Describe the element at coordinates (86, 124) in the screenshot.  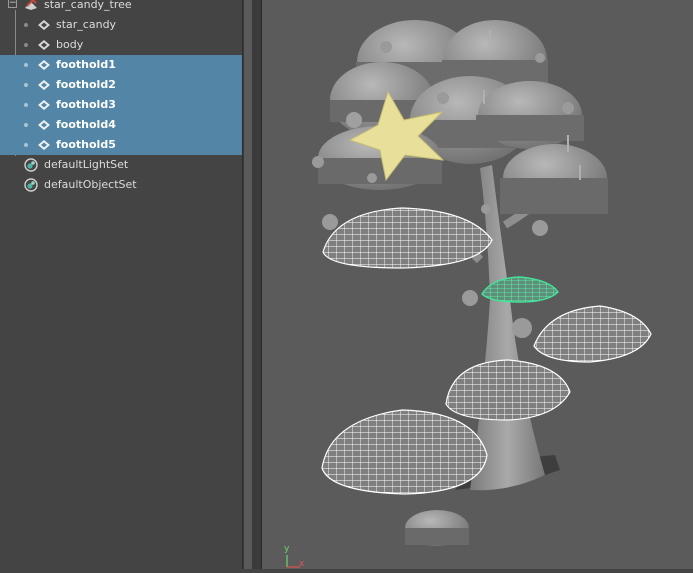
I see `outliner-item-label: foothold4` at that location.